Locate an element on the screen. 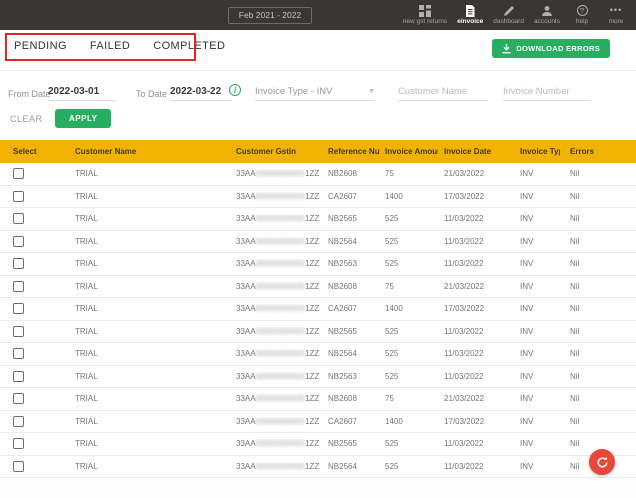  nav-item-accounts: accounts is located at coordinates (547, 13).